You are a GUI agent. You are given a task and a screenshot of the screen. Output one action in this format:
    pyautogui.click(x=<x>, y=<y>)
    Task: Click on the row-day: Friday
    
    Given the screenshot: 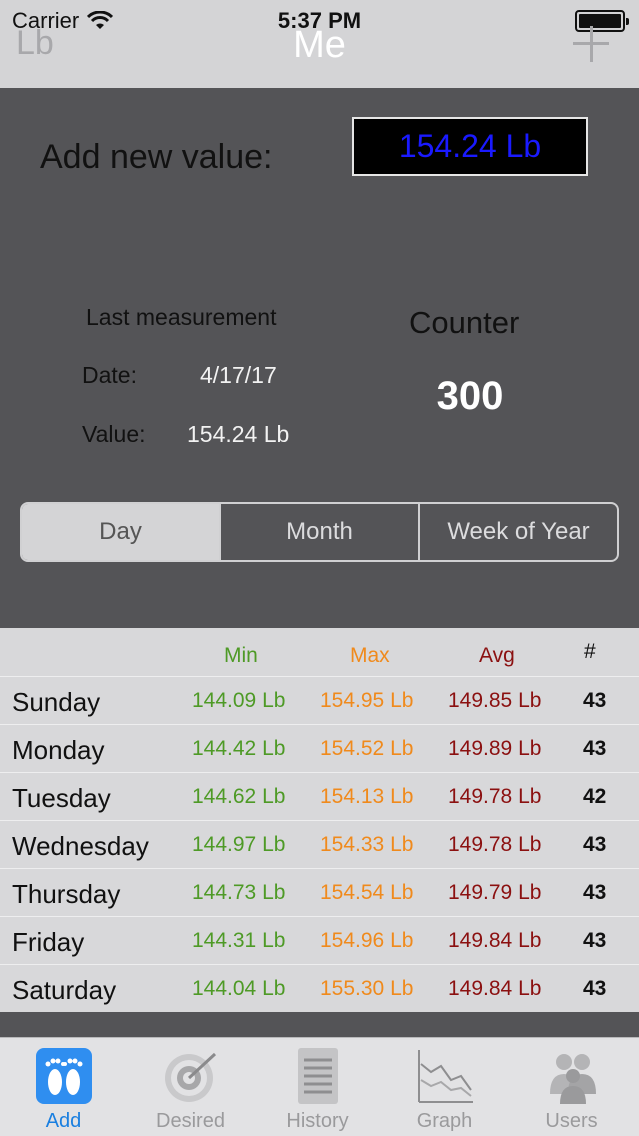 What is the action you would take?
    pyautogui.click(x=48, y=942)
    